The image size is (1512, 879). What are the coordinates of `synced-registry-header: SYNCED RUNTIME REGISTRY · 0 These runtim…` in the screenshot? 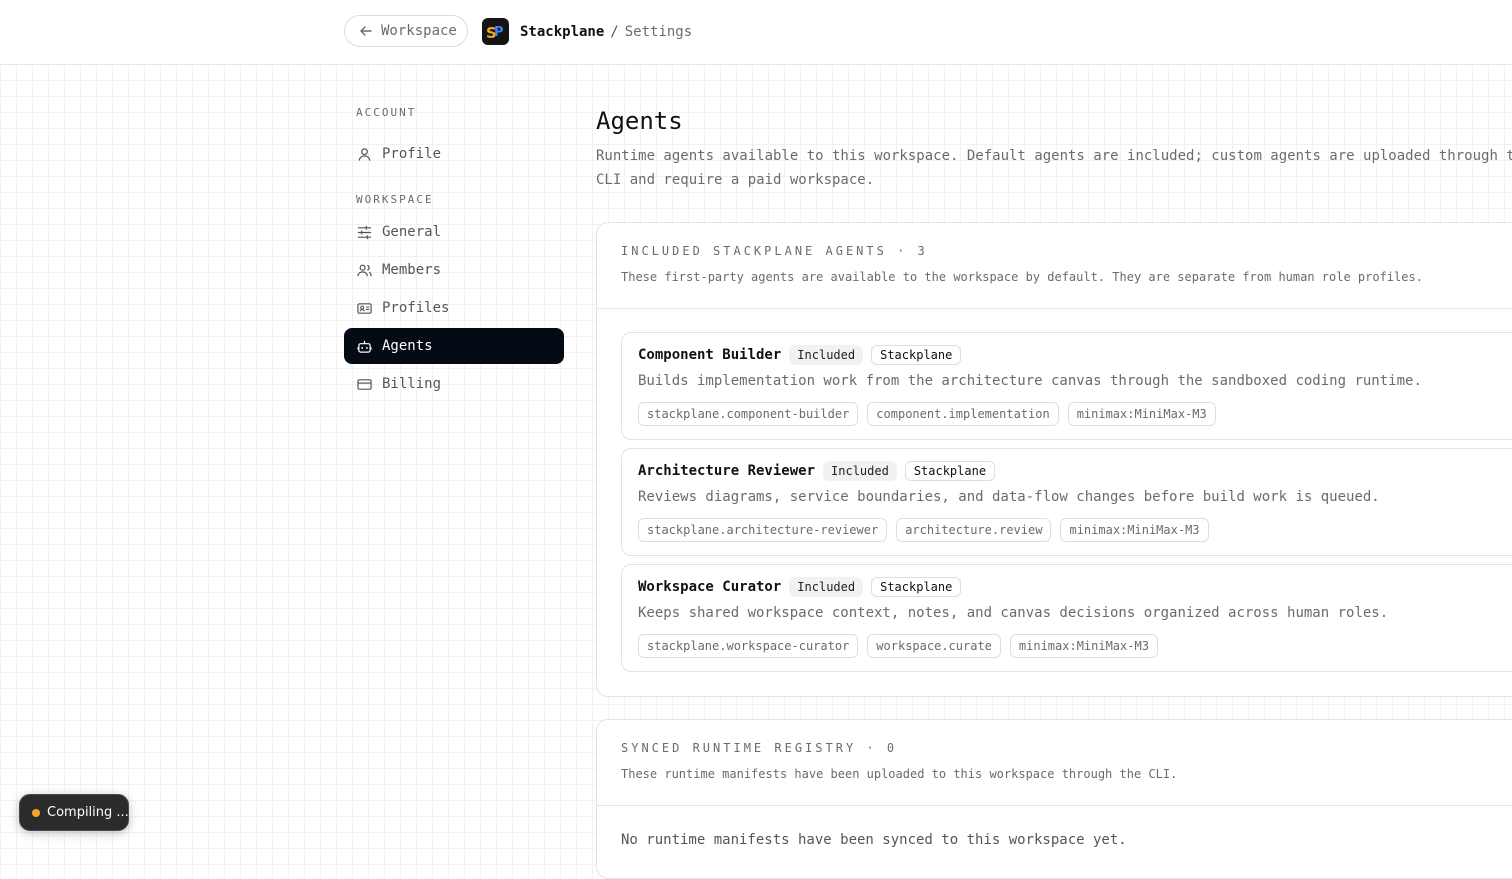 It's located at (1054, 763).